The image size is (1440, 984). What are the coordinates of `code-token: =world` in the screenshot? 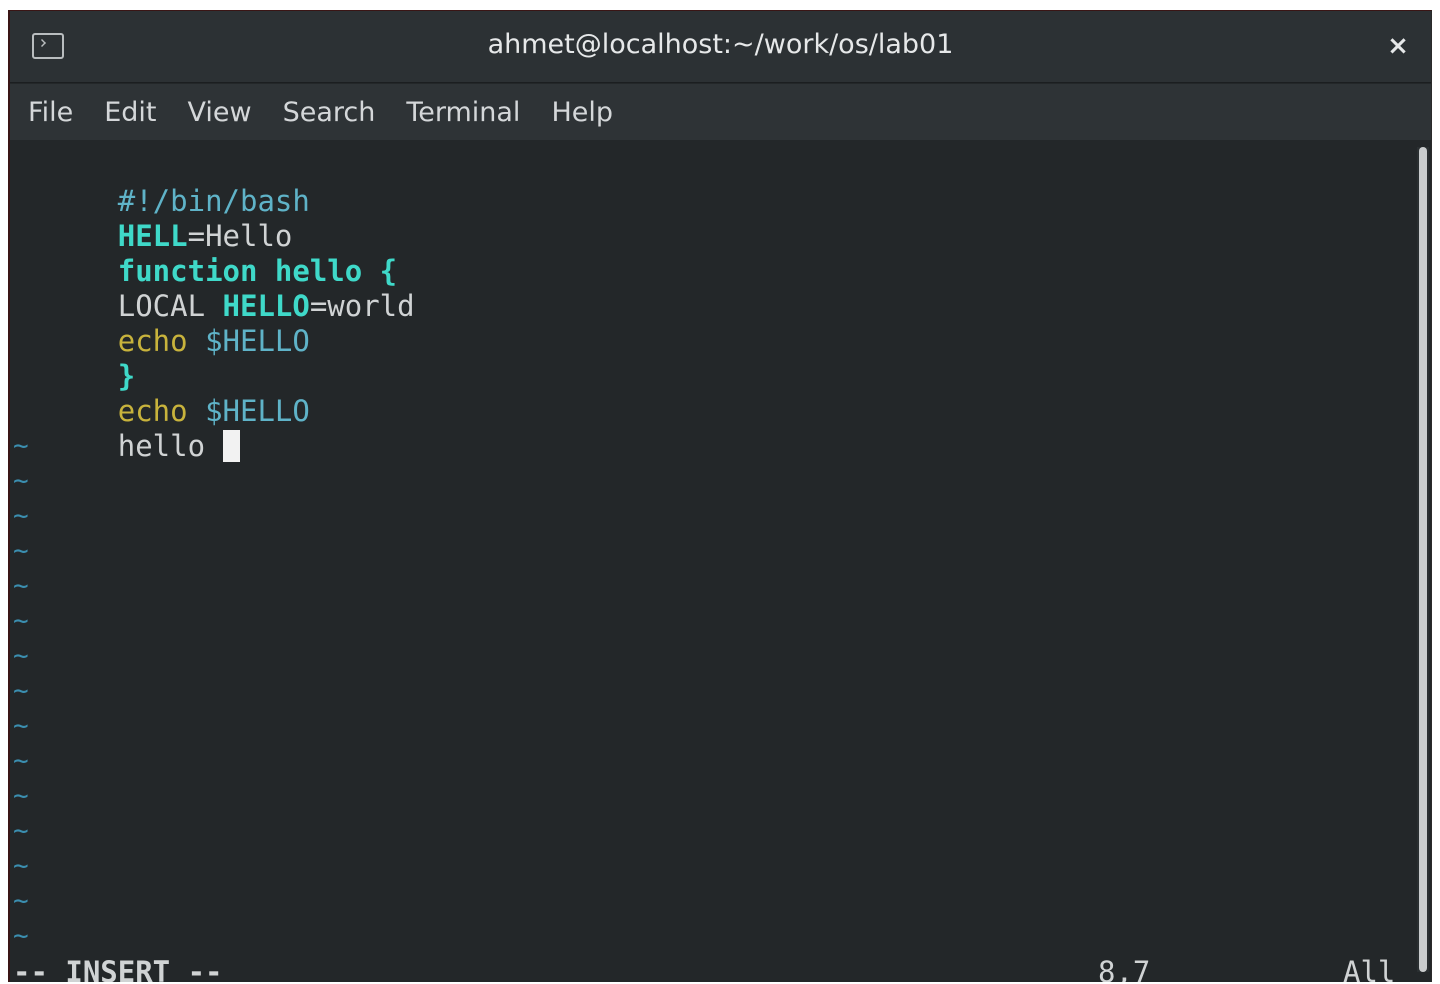 It's located at (362, 306).